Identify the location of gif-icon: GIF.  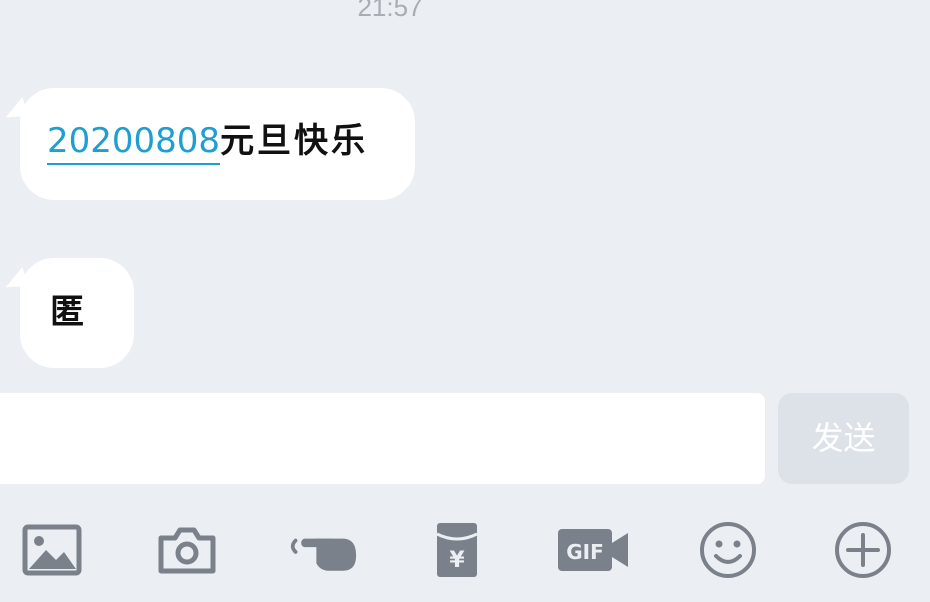
(593, 550).